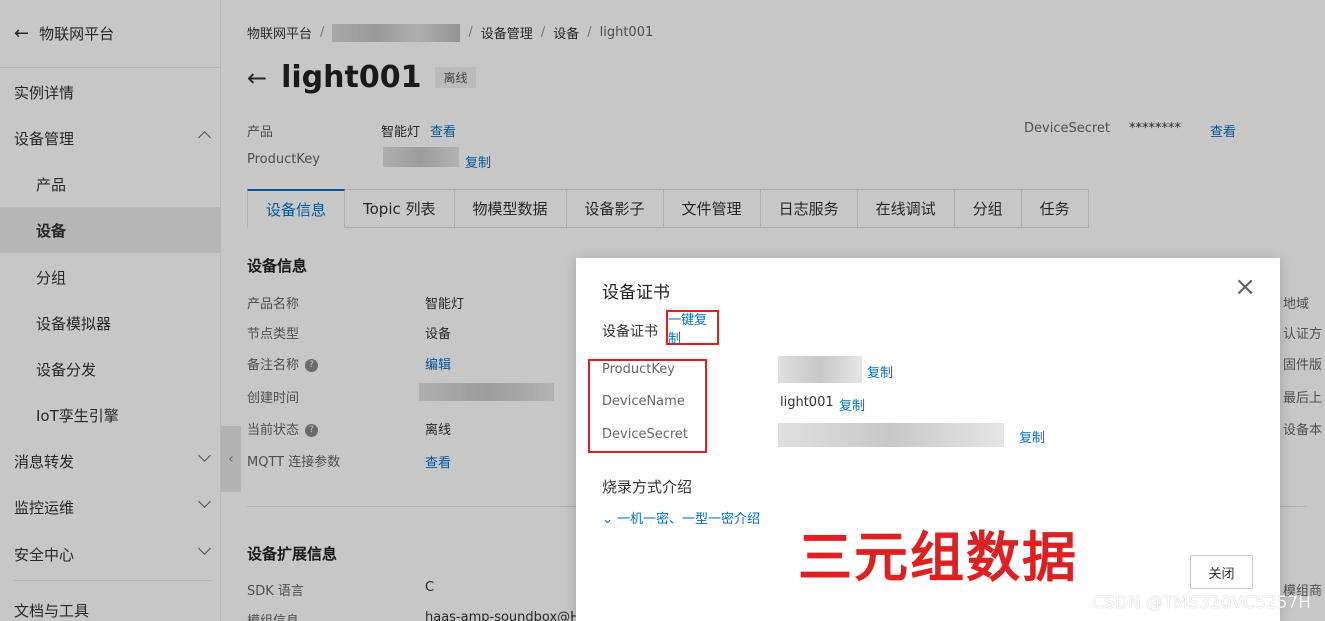 The image size is (1325, 621). I want to click on field-key: DeviceSecret, so click(645, 434).